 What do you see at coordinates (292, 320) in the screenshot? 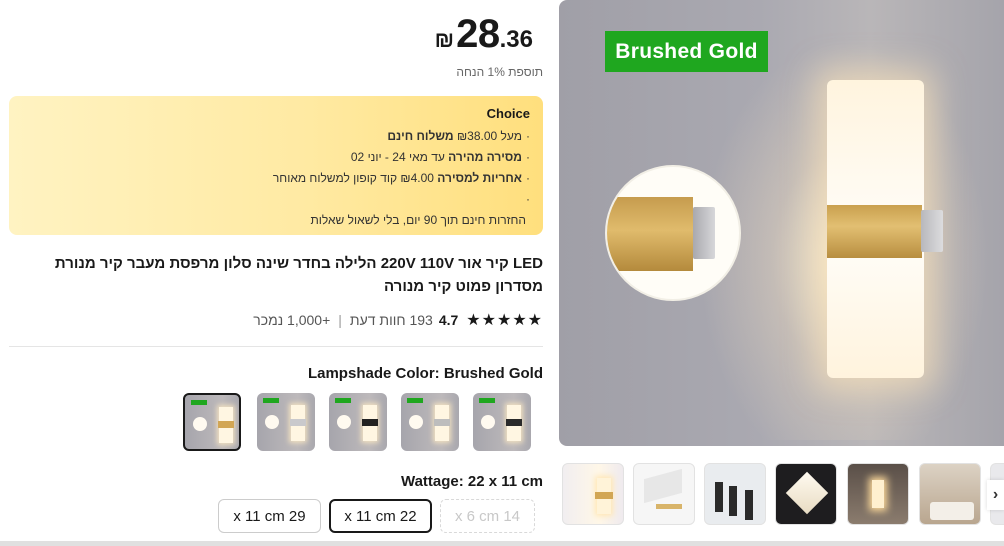
I see `sold-count: +1,000 נמכר` at bounding box center [292, 320].